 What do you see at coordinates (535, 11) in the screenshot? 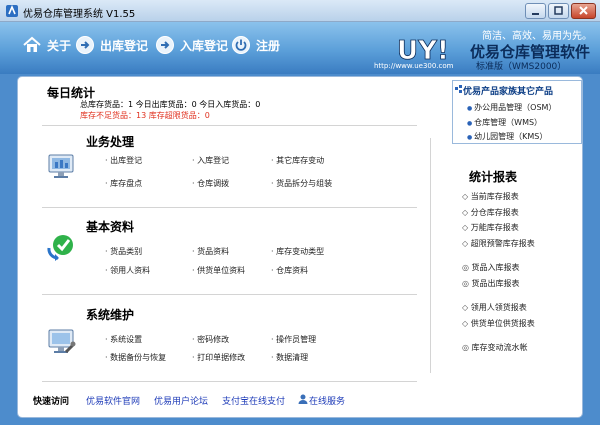
I see `minimize-button` at bounding box center [535, 11].